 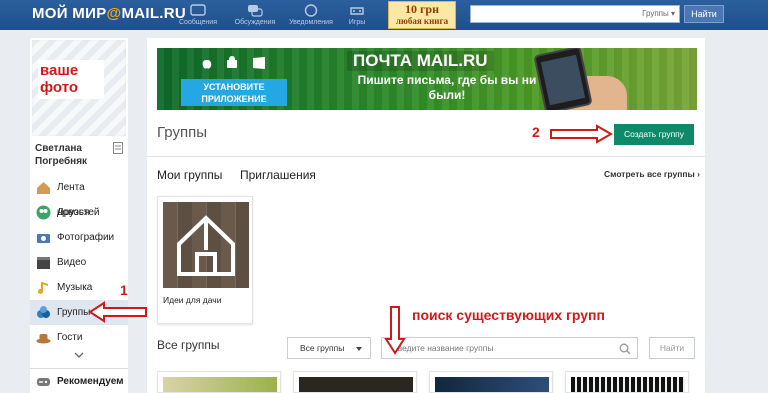 I want to click on friends-icon, so click(x=43, y=212).